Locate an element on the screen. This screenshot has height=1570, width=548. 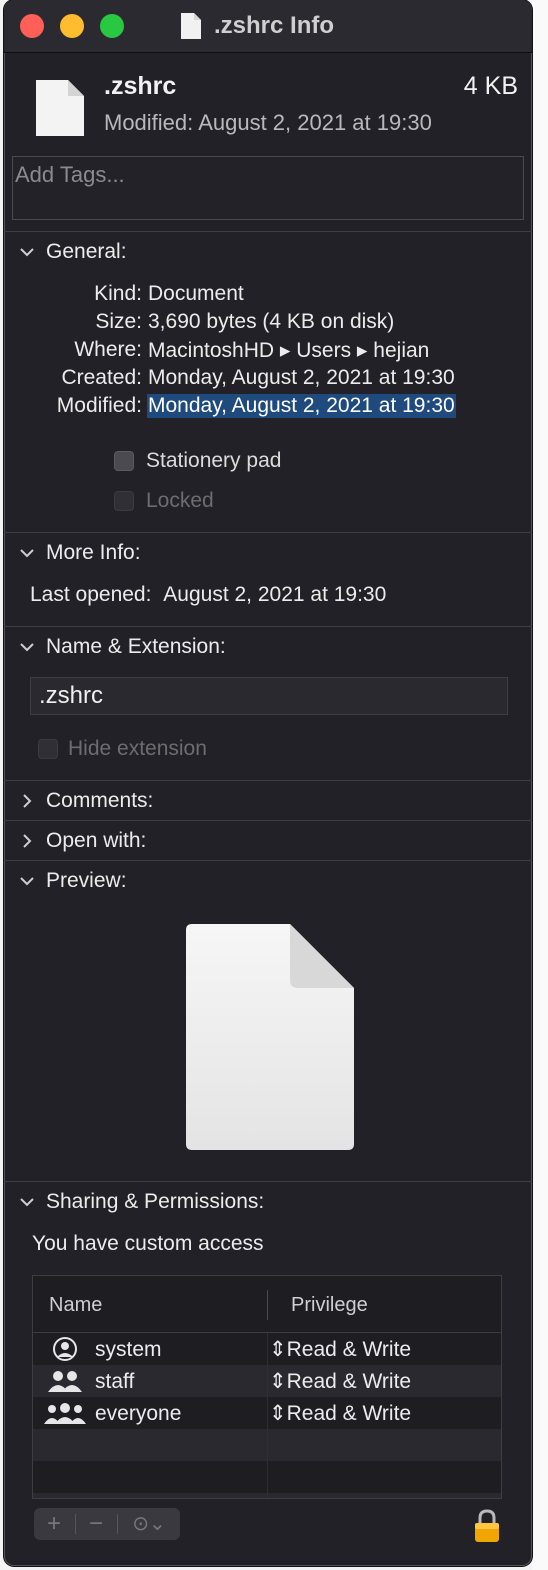
custom-access-text: You have custom access is located at coordinates (148, 1243).